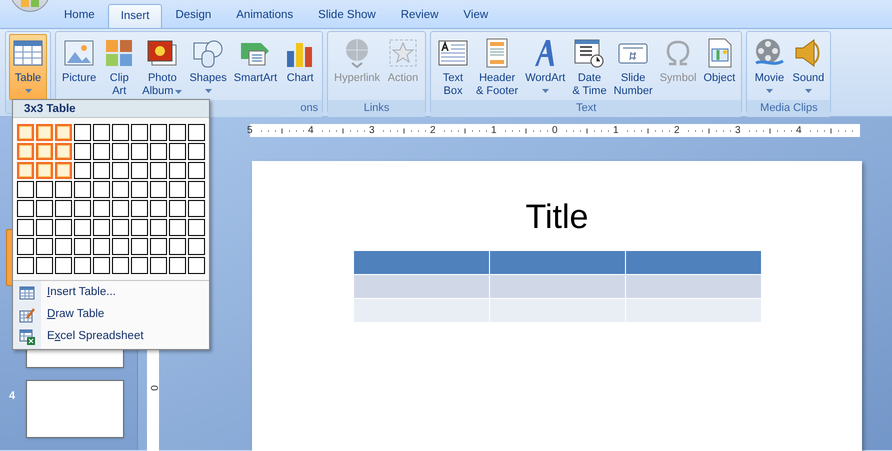  I want to click on slide-number-button: Slide Number, so click(633, 67).